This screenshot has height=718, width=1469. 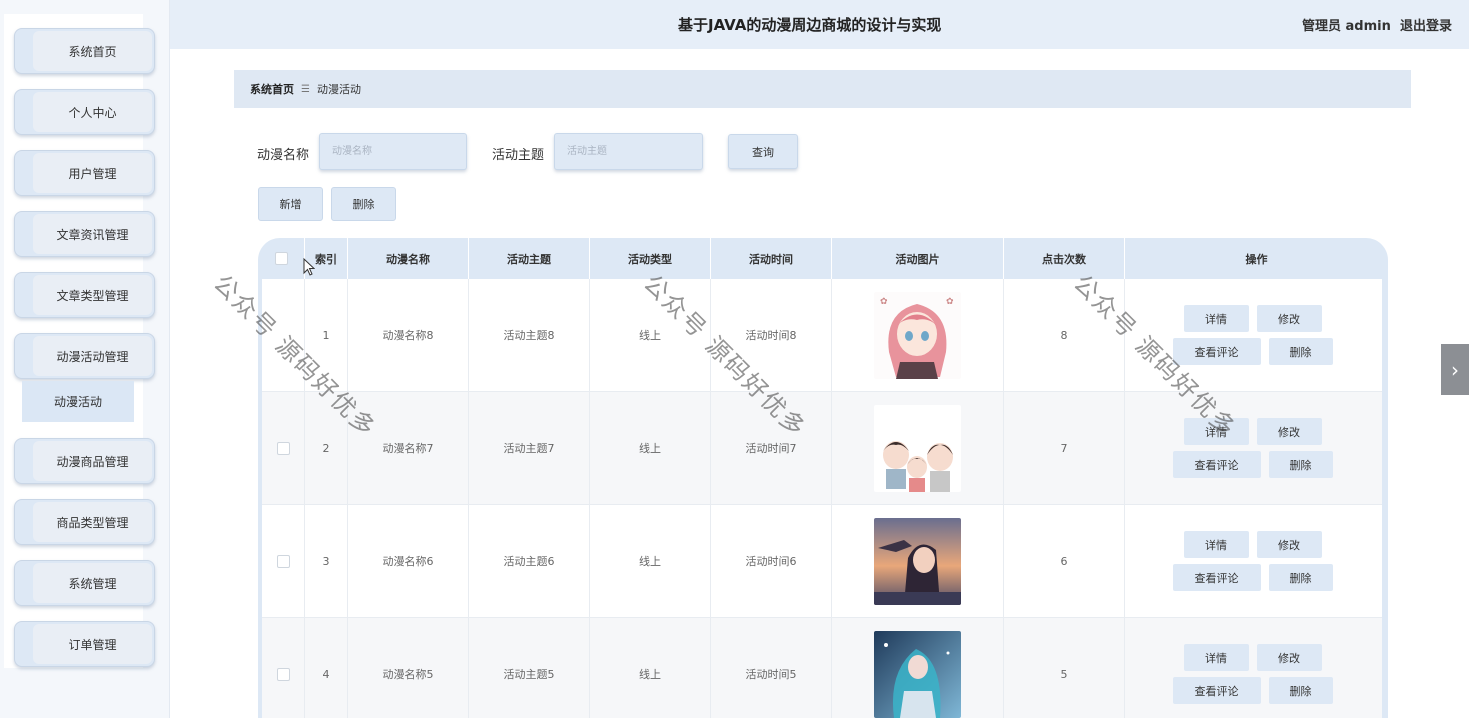 What do you see at coordinates (309, 267) in the screenshot?
I see `mouse-cursor-icon` at bounding box center [309, 267].